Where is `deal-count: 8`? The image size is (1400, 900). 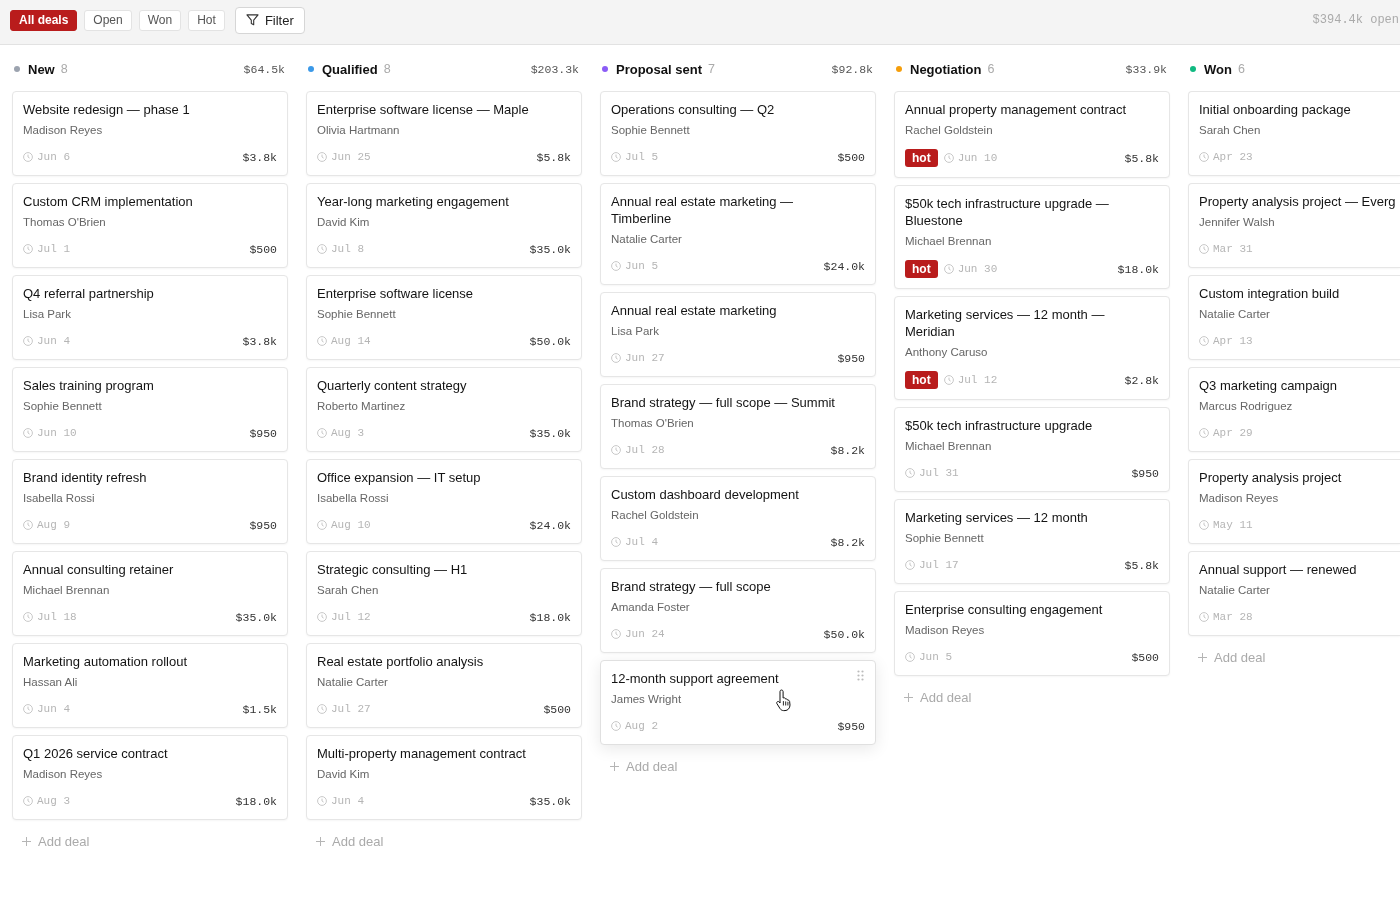 deal-count: 8 is located at coordinates (387, 69).